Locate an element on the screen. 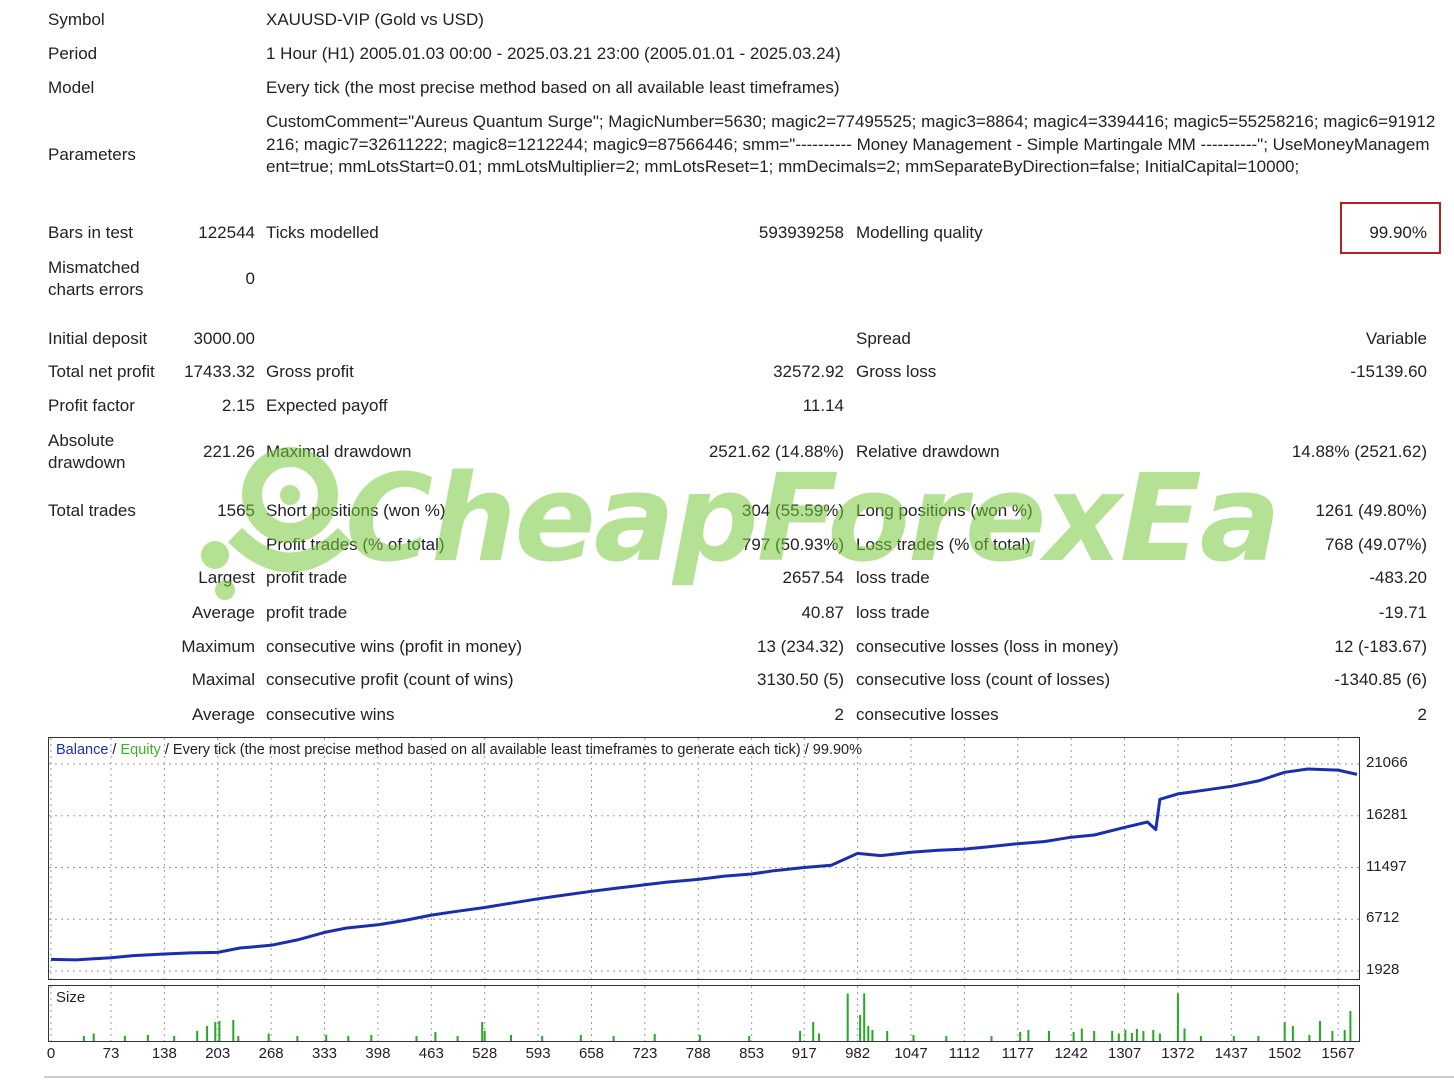  x-tick-label: 1307 is located at coordinates (1124, 1053).